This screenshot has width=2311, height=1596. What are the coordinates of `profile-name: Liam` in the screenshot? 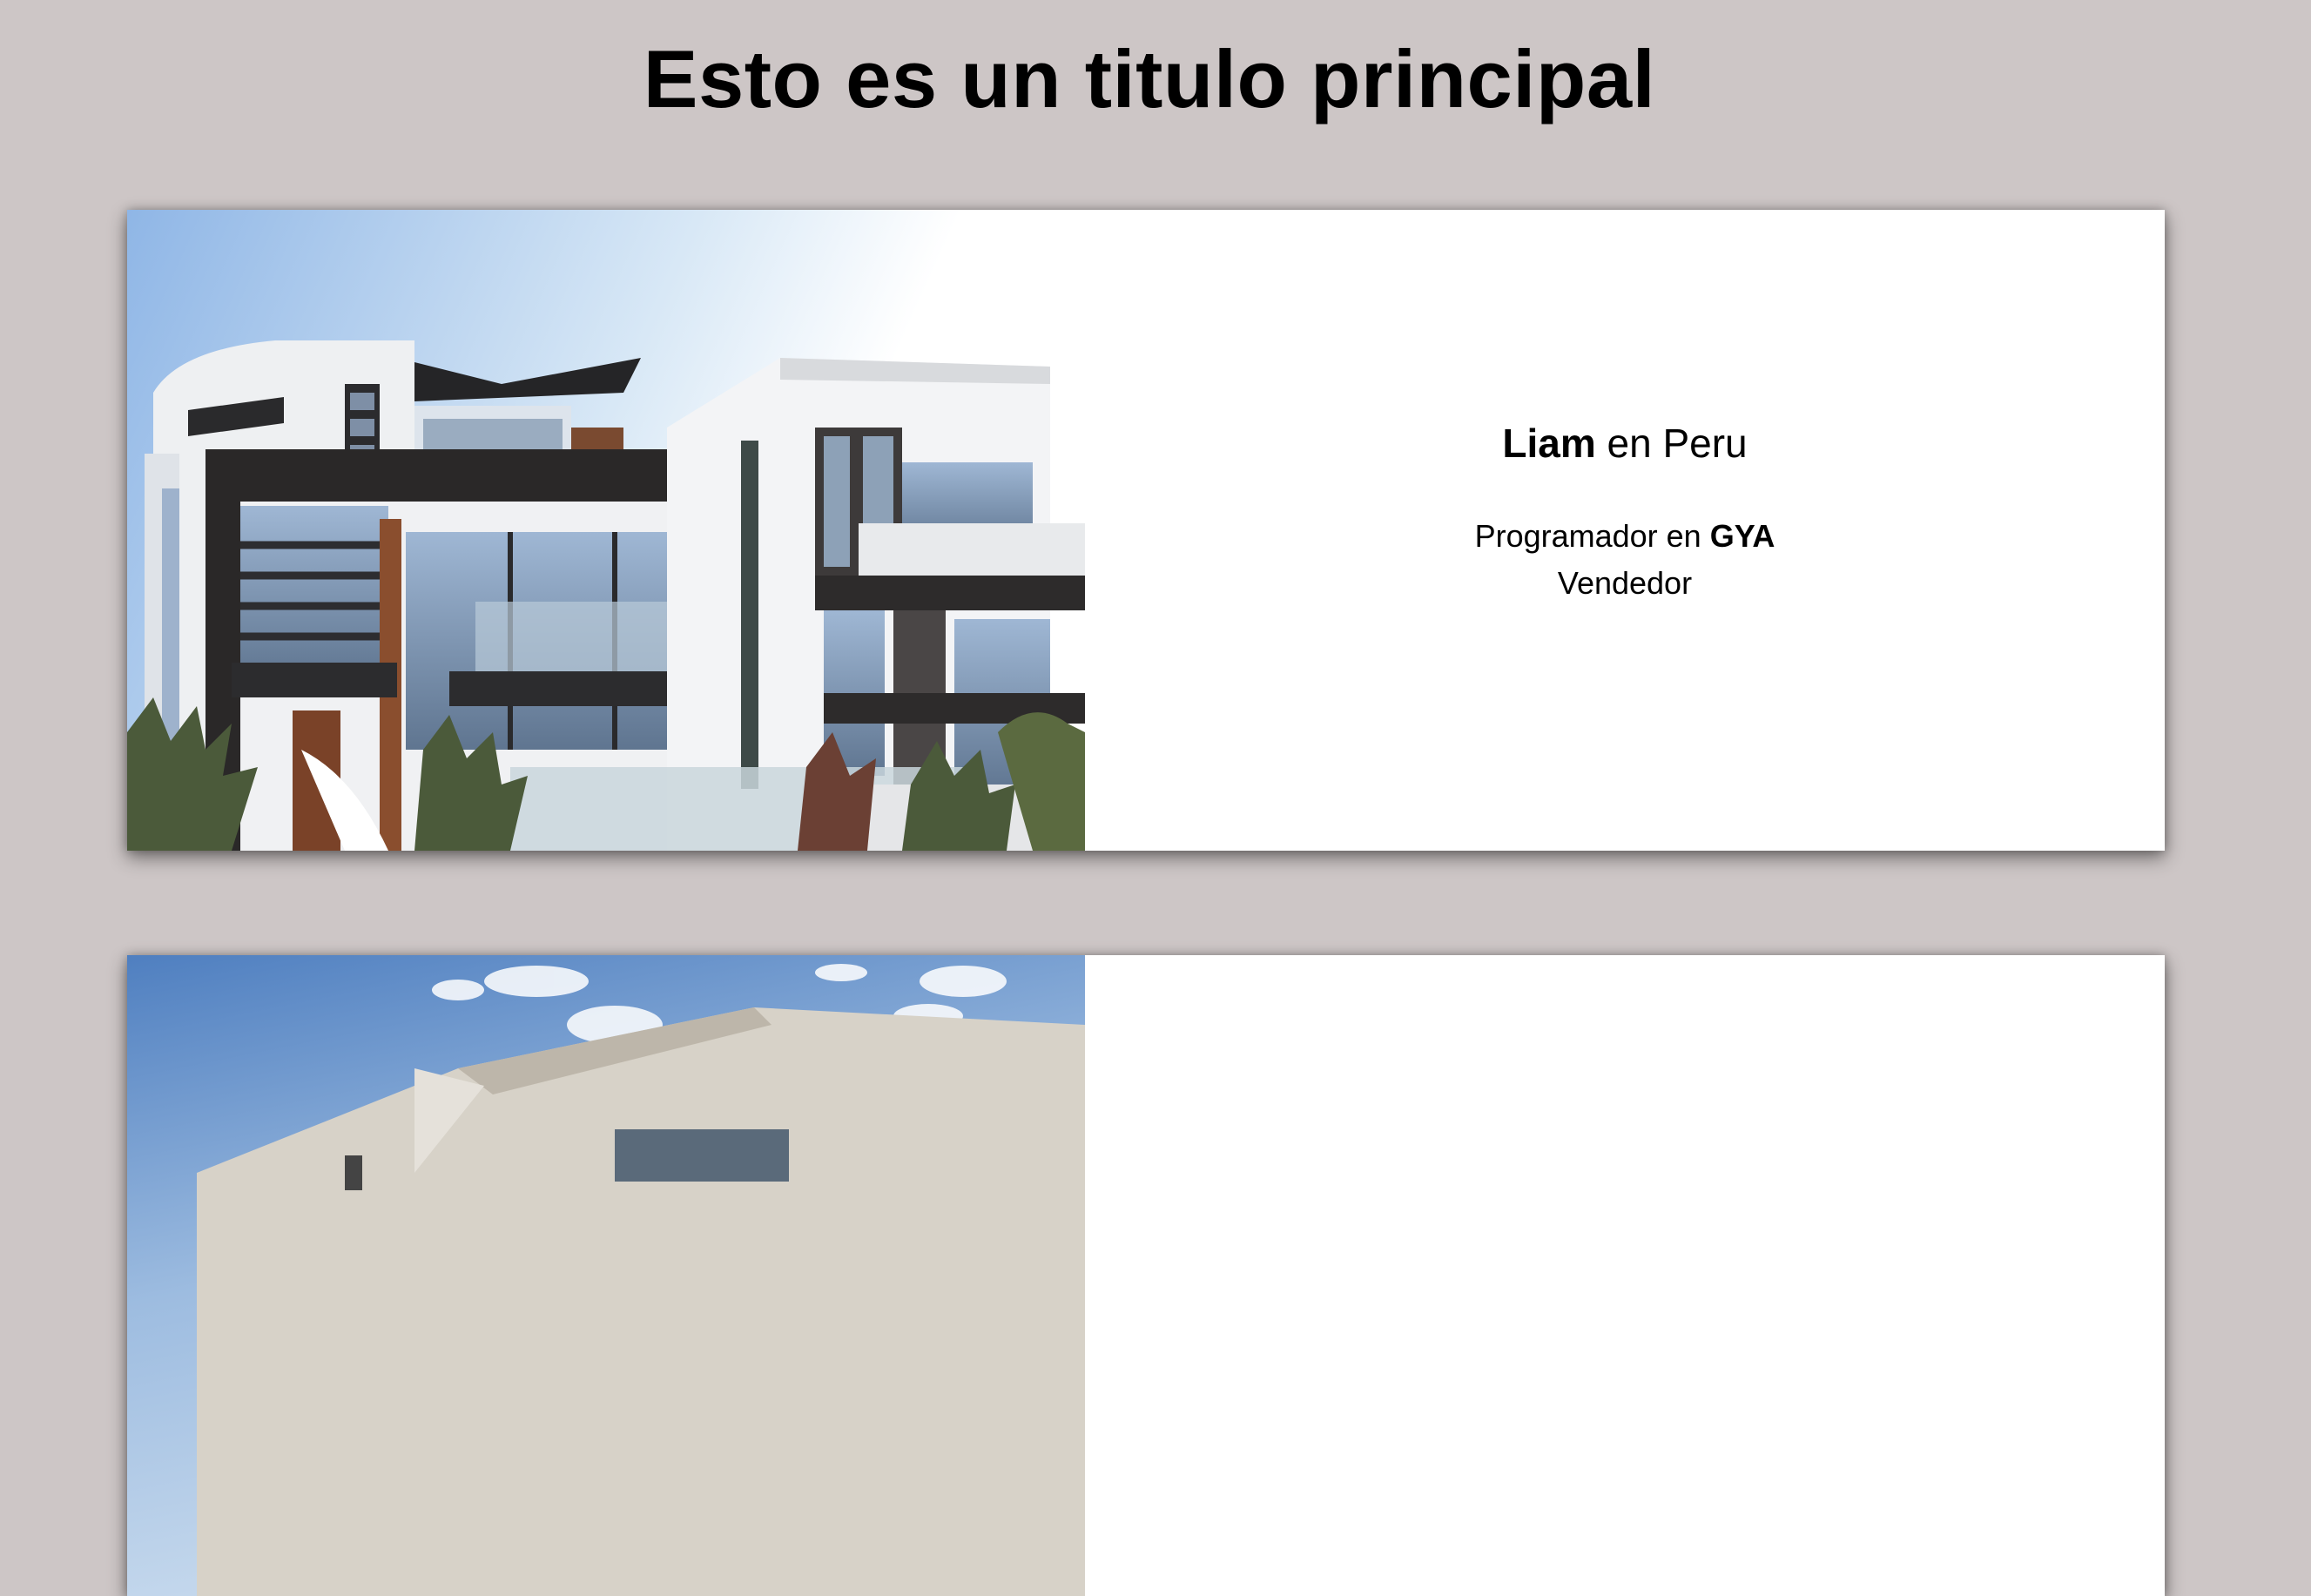 It's located at (1549, 443).